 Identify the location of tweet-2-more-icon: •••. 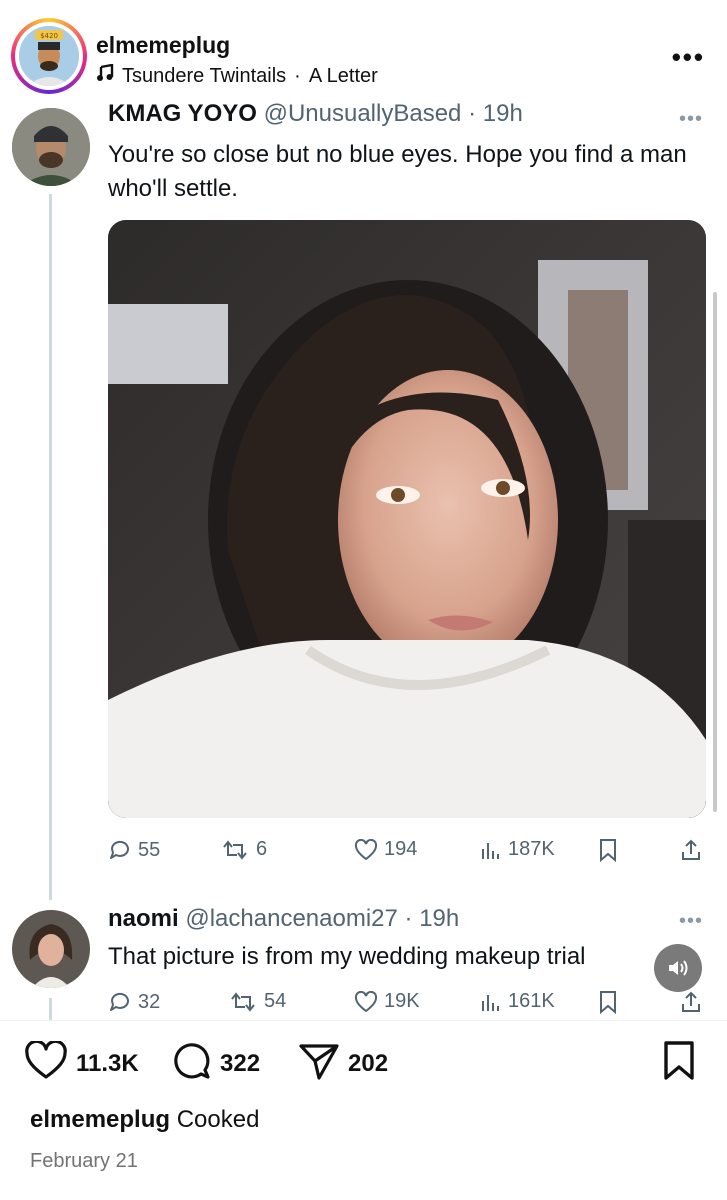
(691, 921).